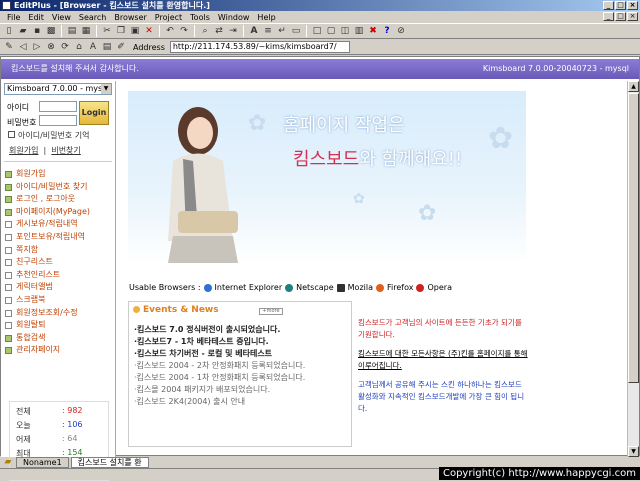  Describe the element at coordinates (633, 238) in the screenshot. I see `scroll-thumb` at that location.